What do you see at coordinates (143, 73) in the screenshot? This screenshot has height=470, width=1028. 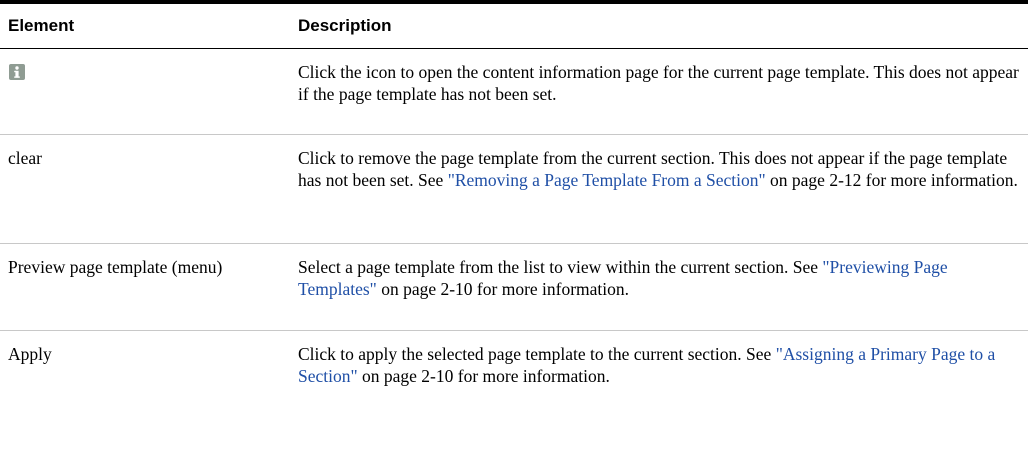 I see `element-cell` at bounding box center [143, 73].